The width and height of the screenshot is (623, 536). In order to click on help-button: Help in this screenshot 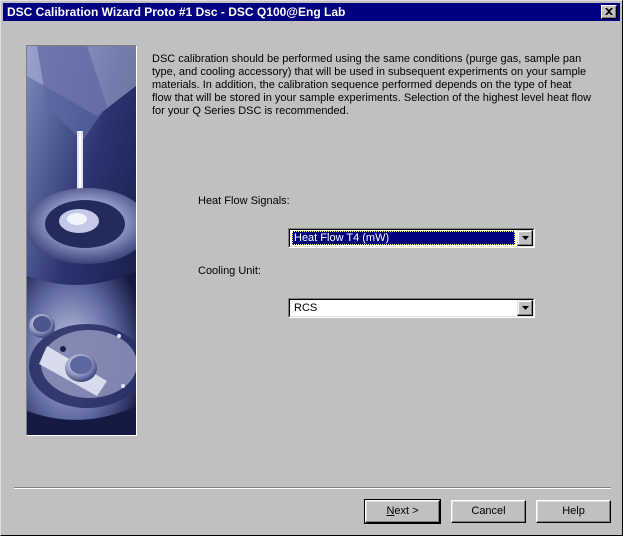, I will do `click(573, 511)`.